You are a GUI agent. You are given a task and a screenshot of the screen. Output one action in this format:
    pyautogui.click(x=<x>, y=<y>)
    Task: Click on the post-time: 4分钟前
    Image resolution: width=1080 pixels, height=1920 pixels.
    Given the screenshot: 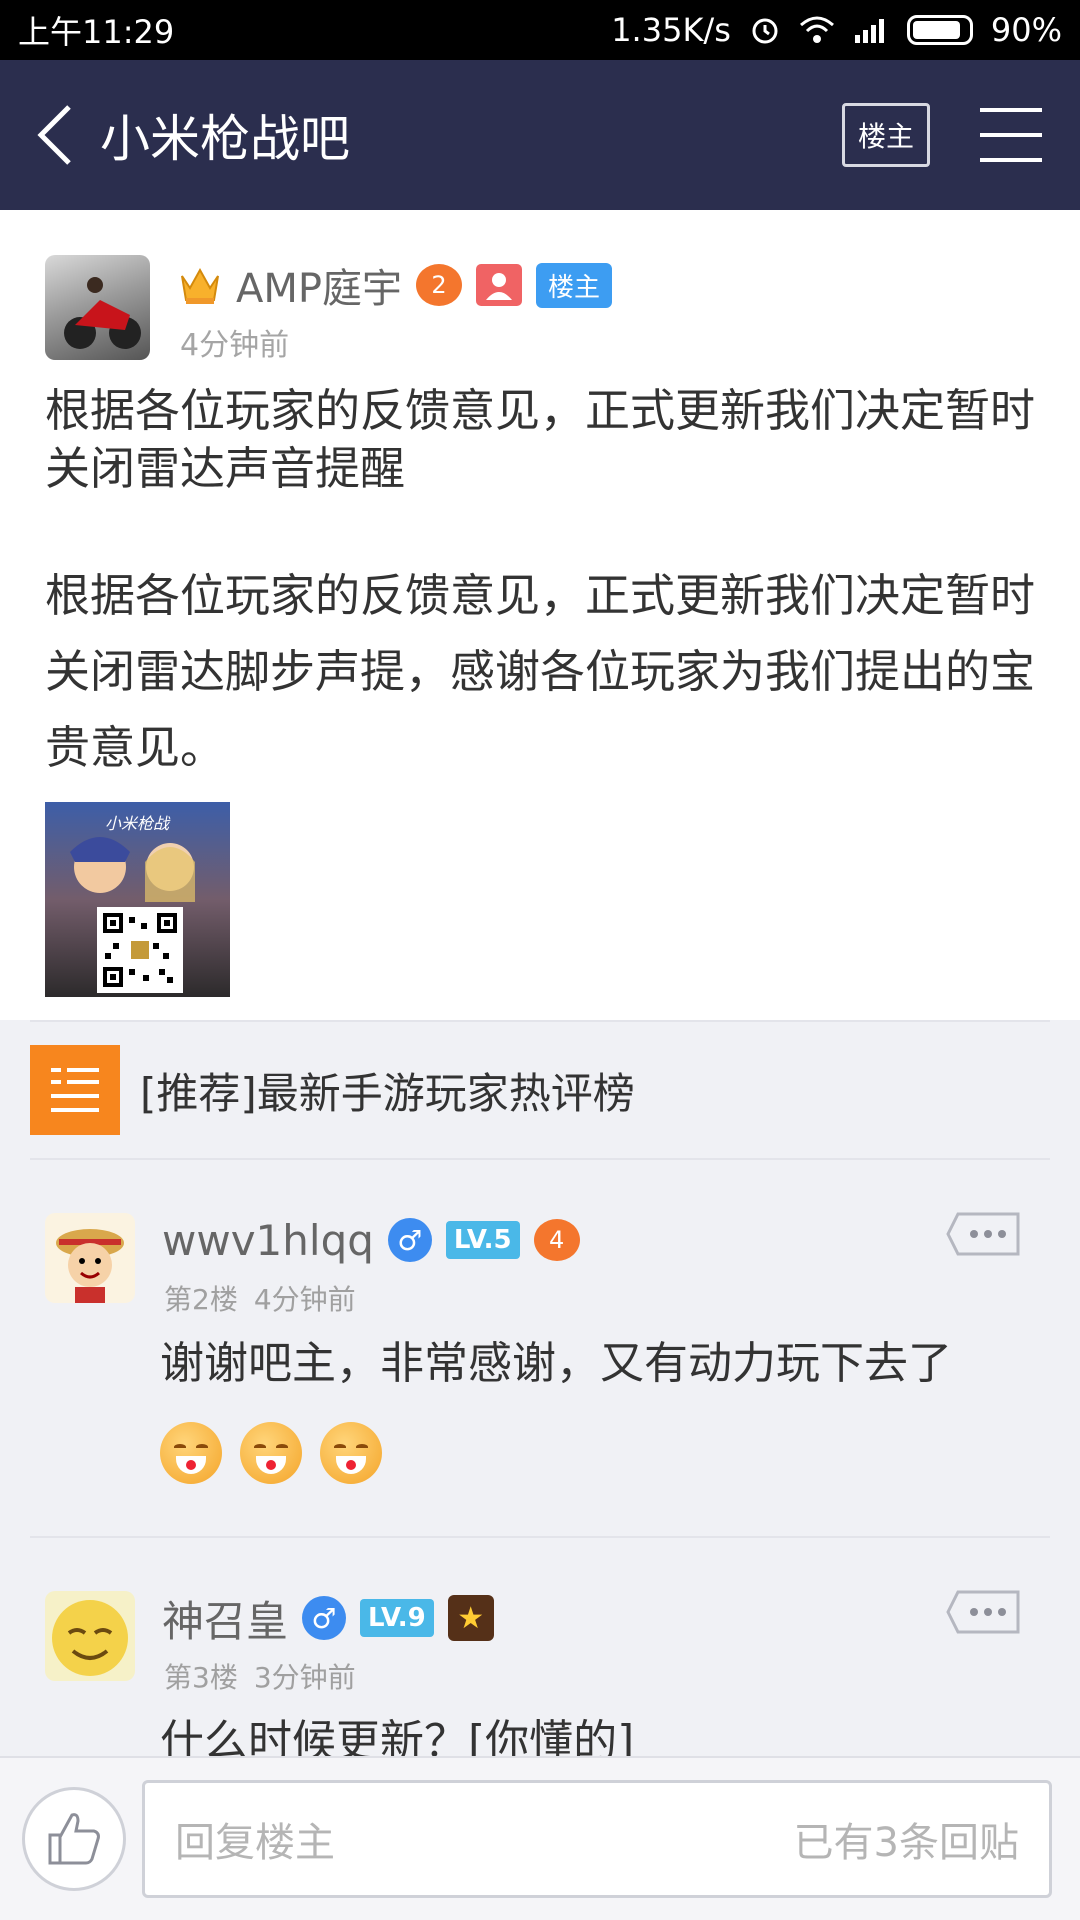 What is the action you would take?
    pyautogui.click(x=235, y=345)
    